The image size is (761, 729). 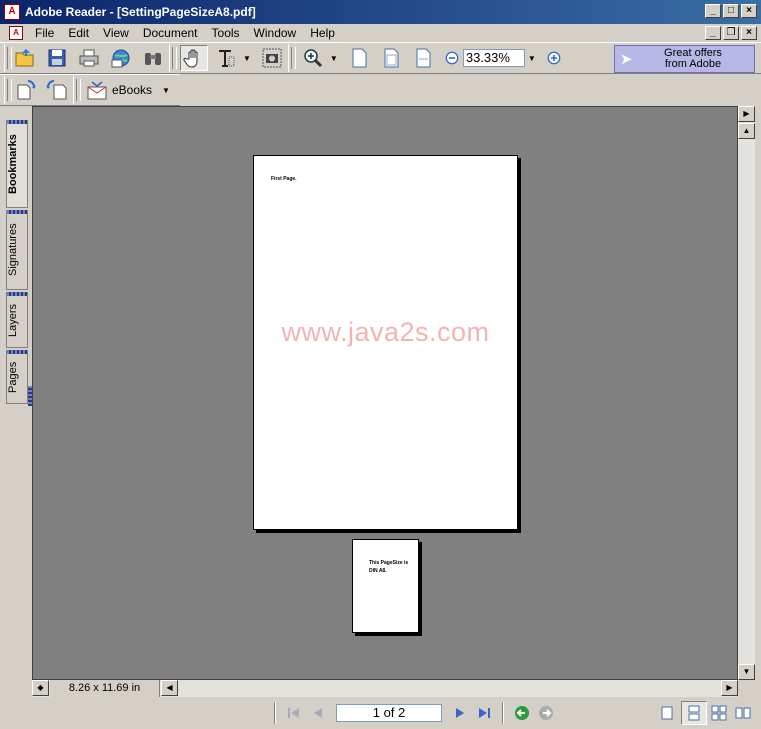 I want to click on facing-layout-button, so click(x=743, y=713).